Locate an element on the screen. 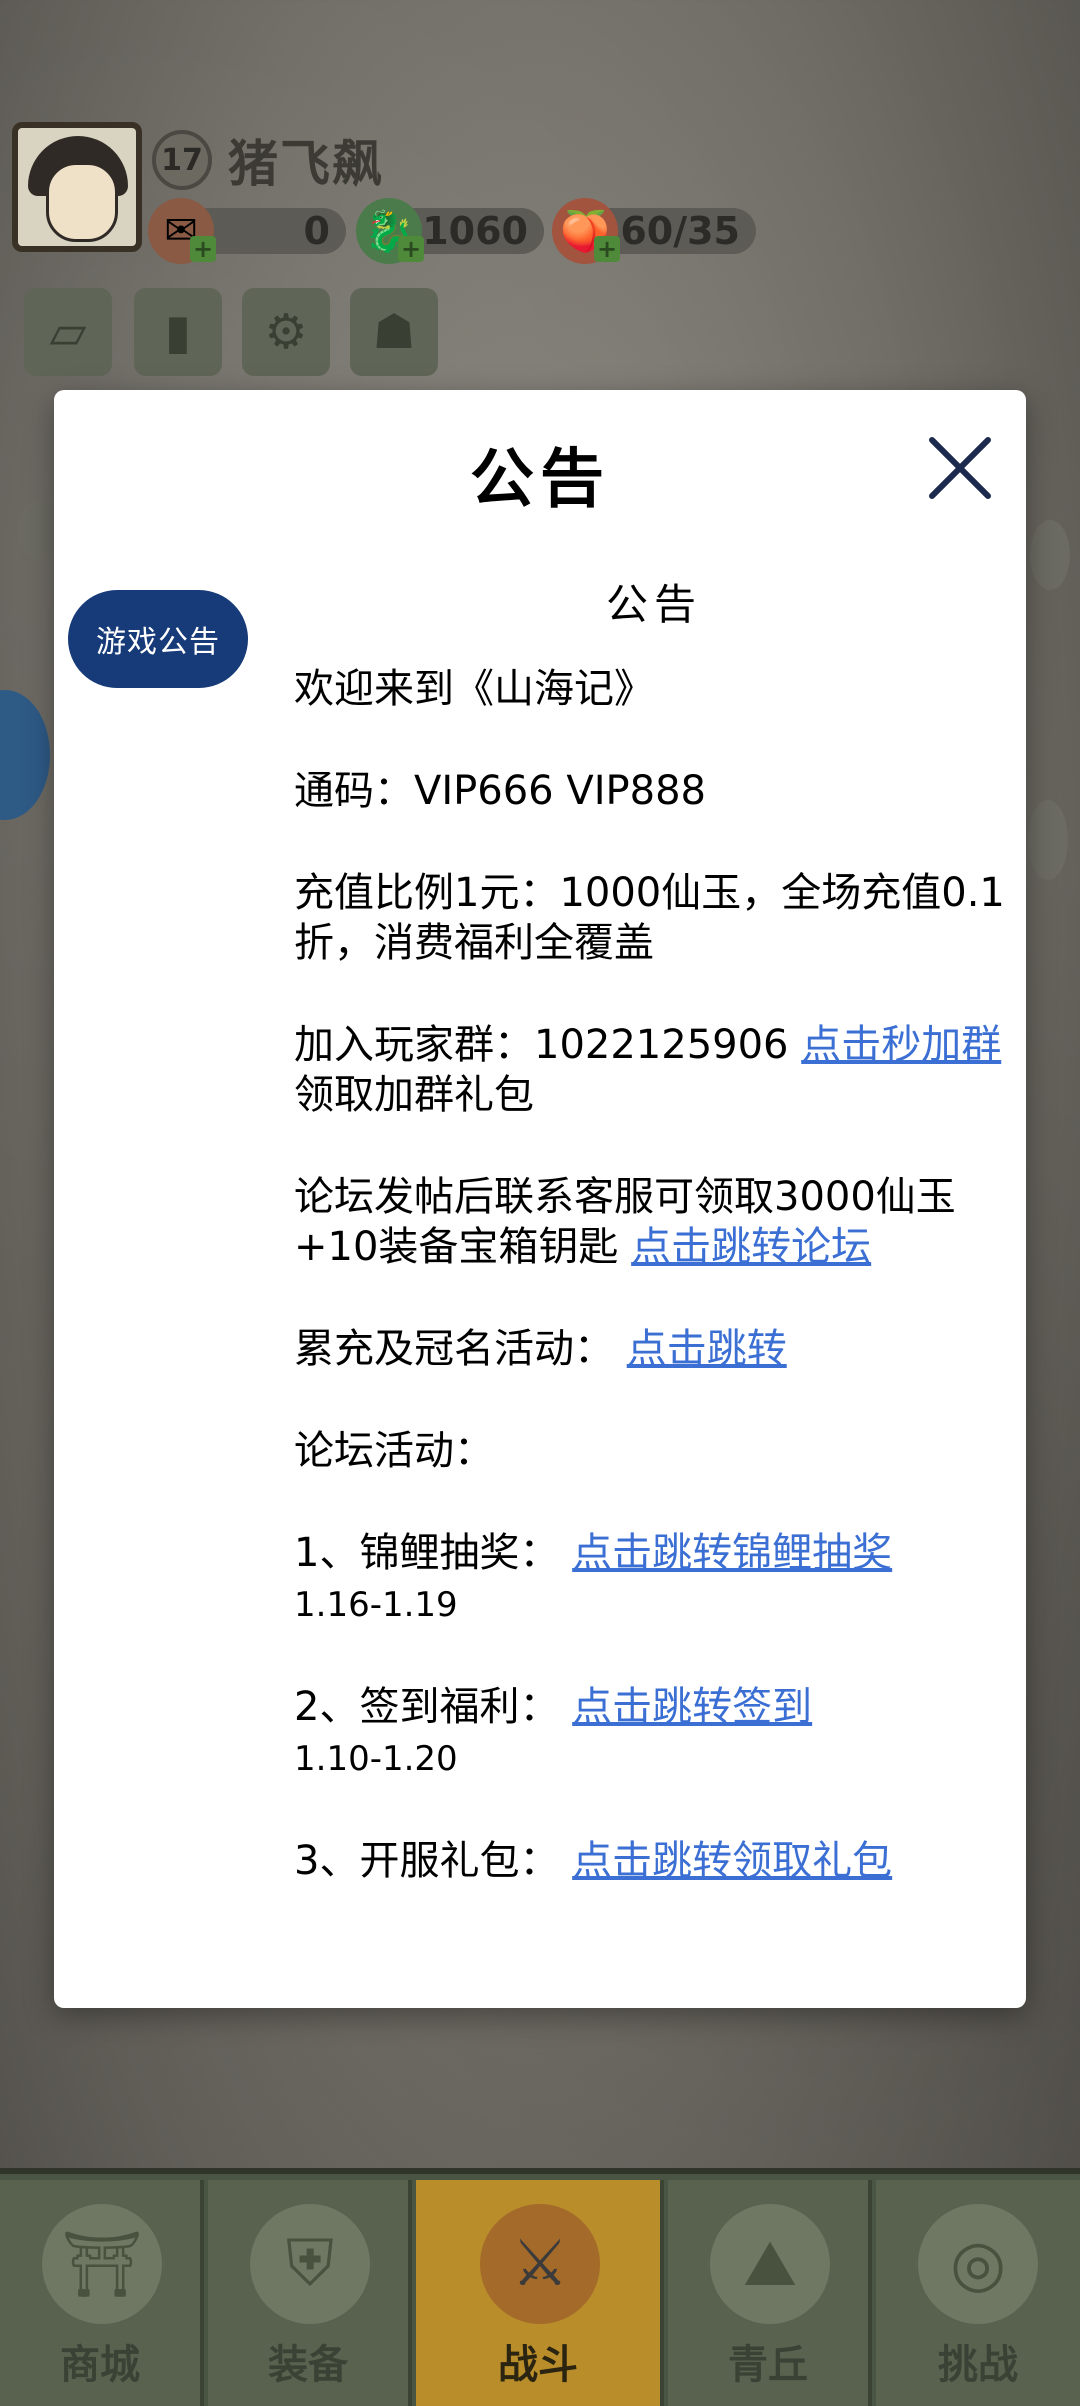 The height and width of the screenshot is (2406, 1080). activity-item-3: 3、开服礼包： 点击跳转领取礼包 is located at coordinates (654, 1861).